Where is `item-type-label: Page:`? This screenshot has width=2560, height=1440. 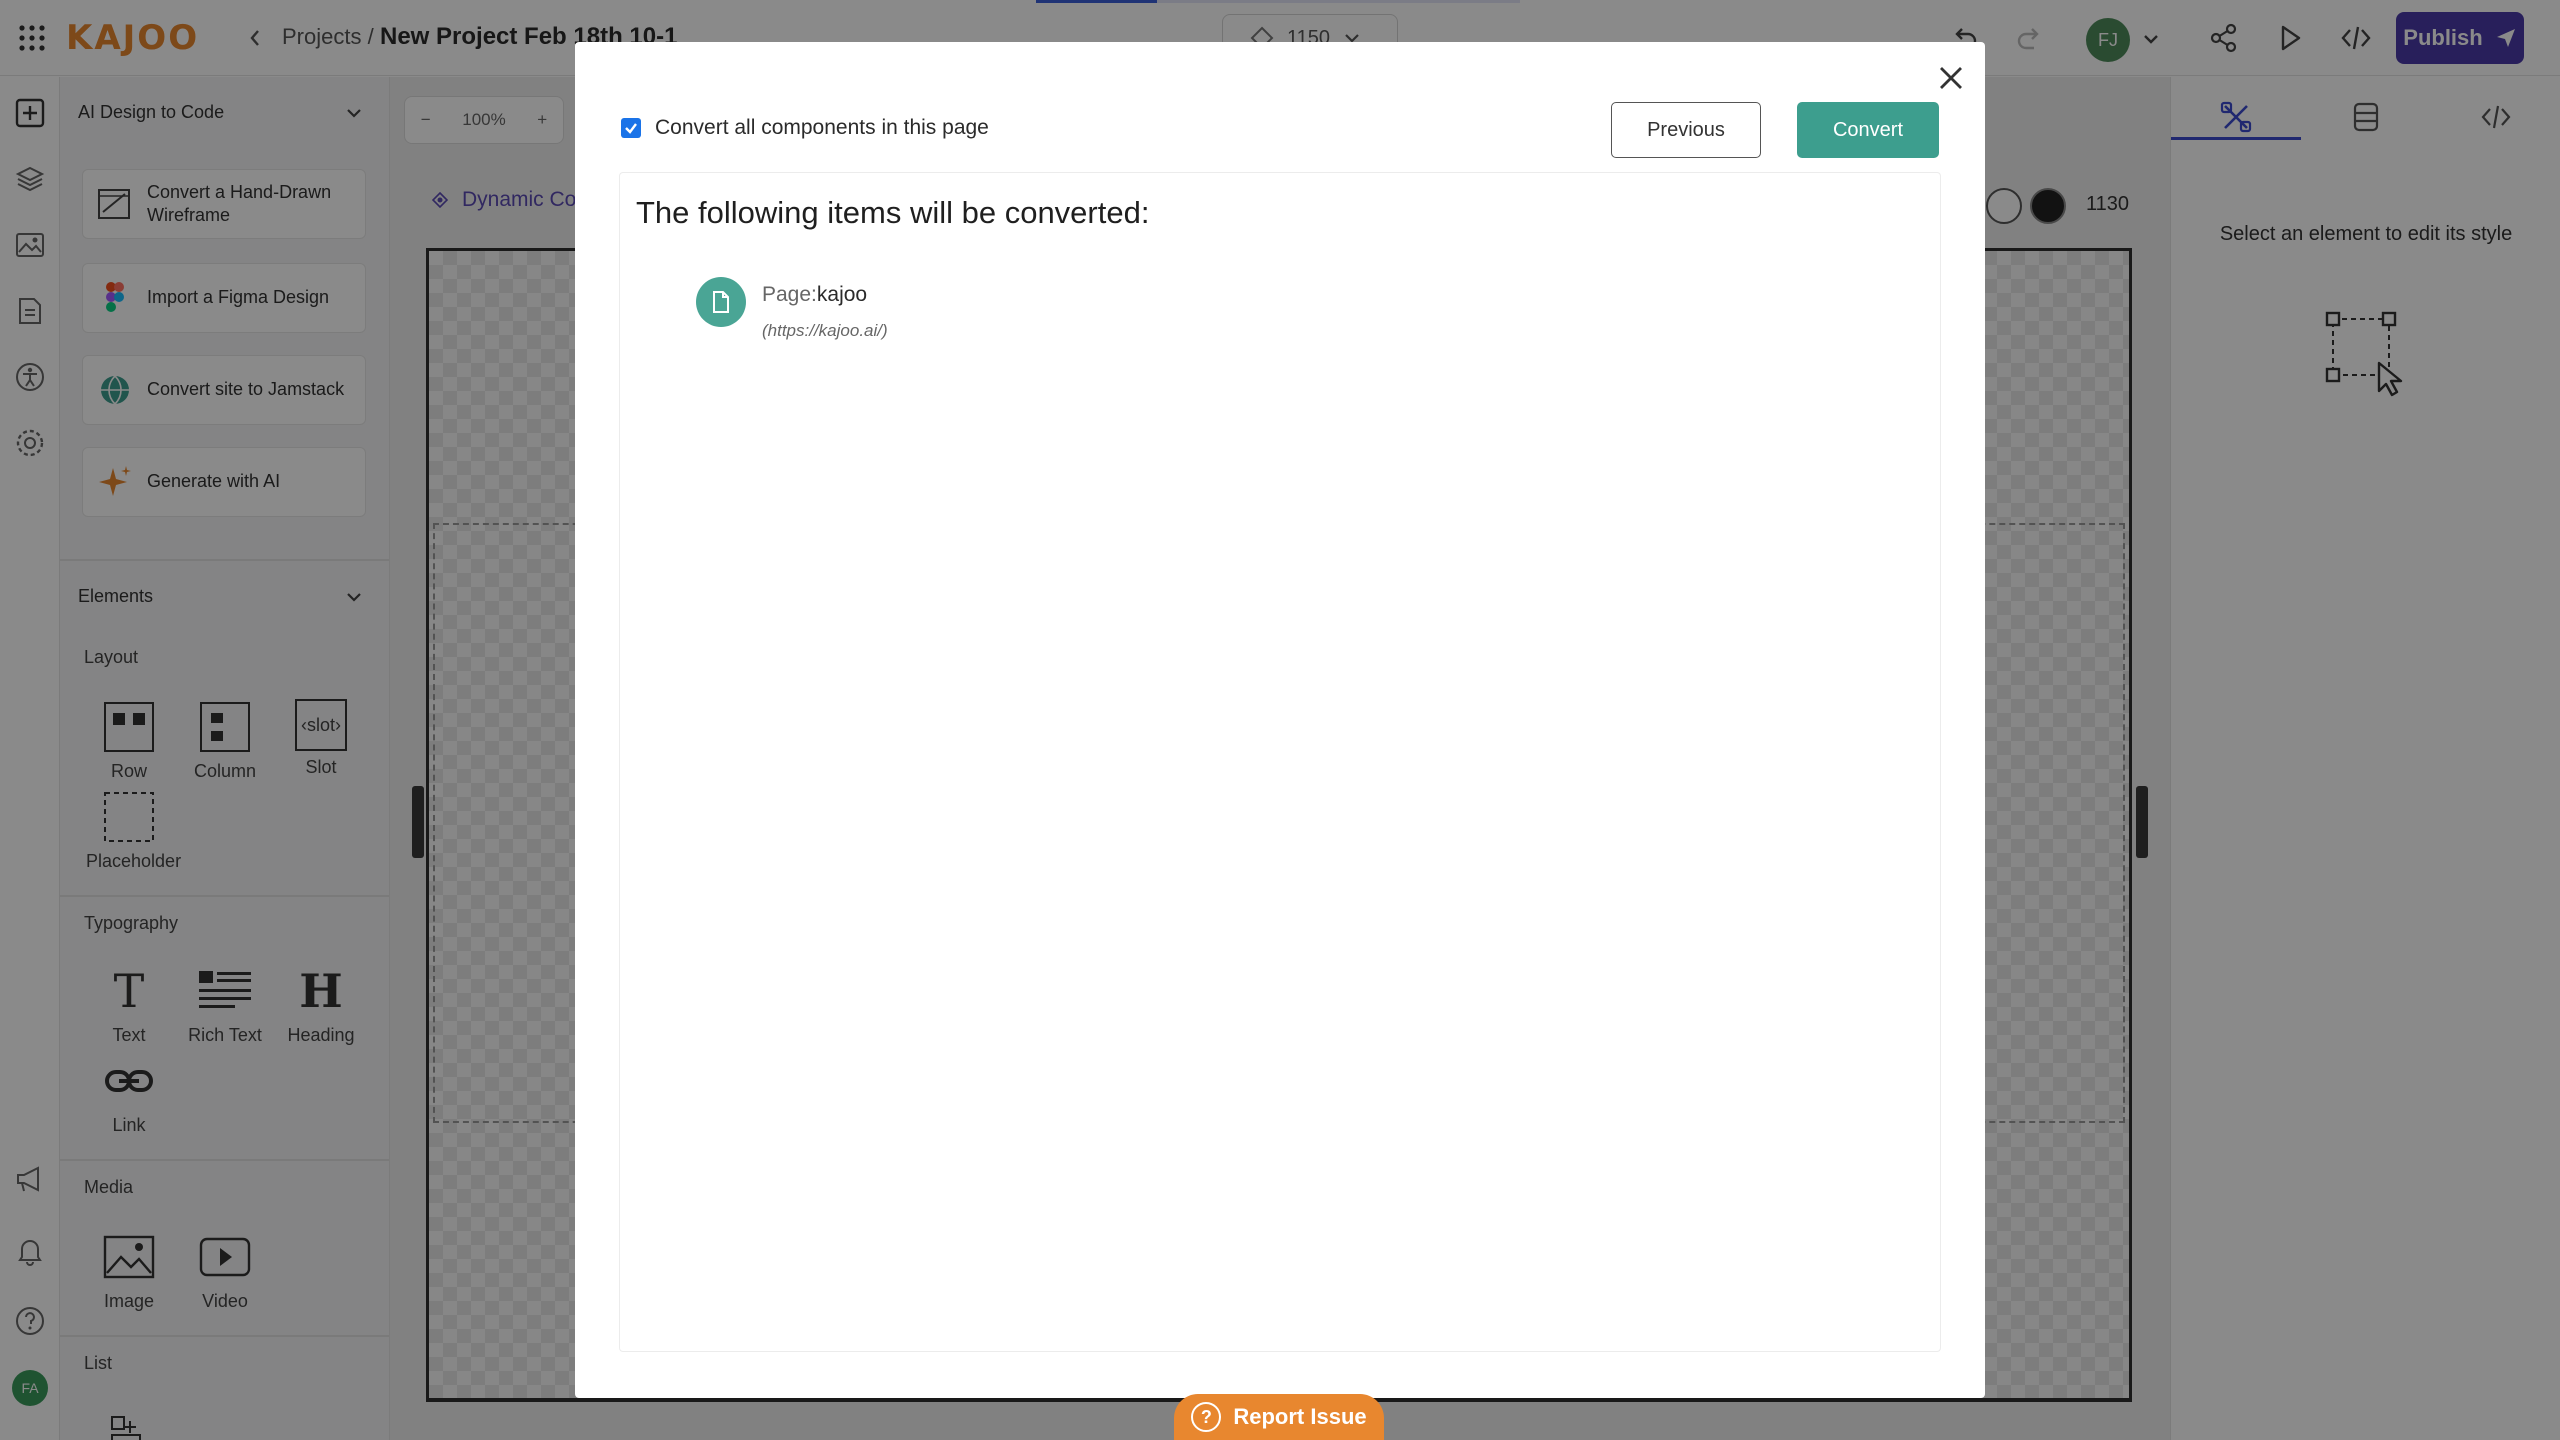
item-type-label: Page: is located at coordinates (789, 294).